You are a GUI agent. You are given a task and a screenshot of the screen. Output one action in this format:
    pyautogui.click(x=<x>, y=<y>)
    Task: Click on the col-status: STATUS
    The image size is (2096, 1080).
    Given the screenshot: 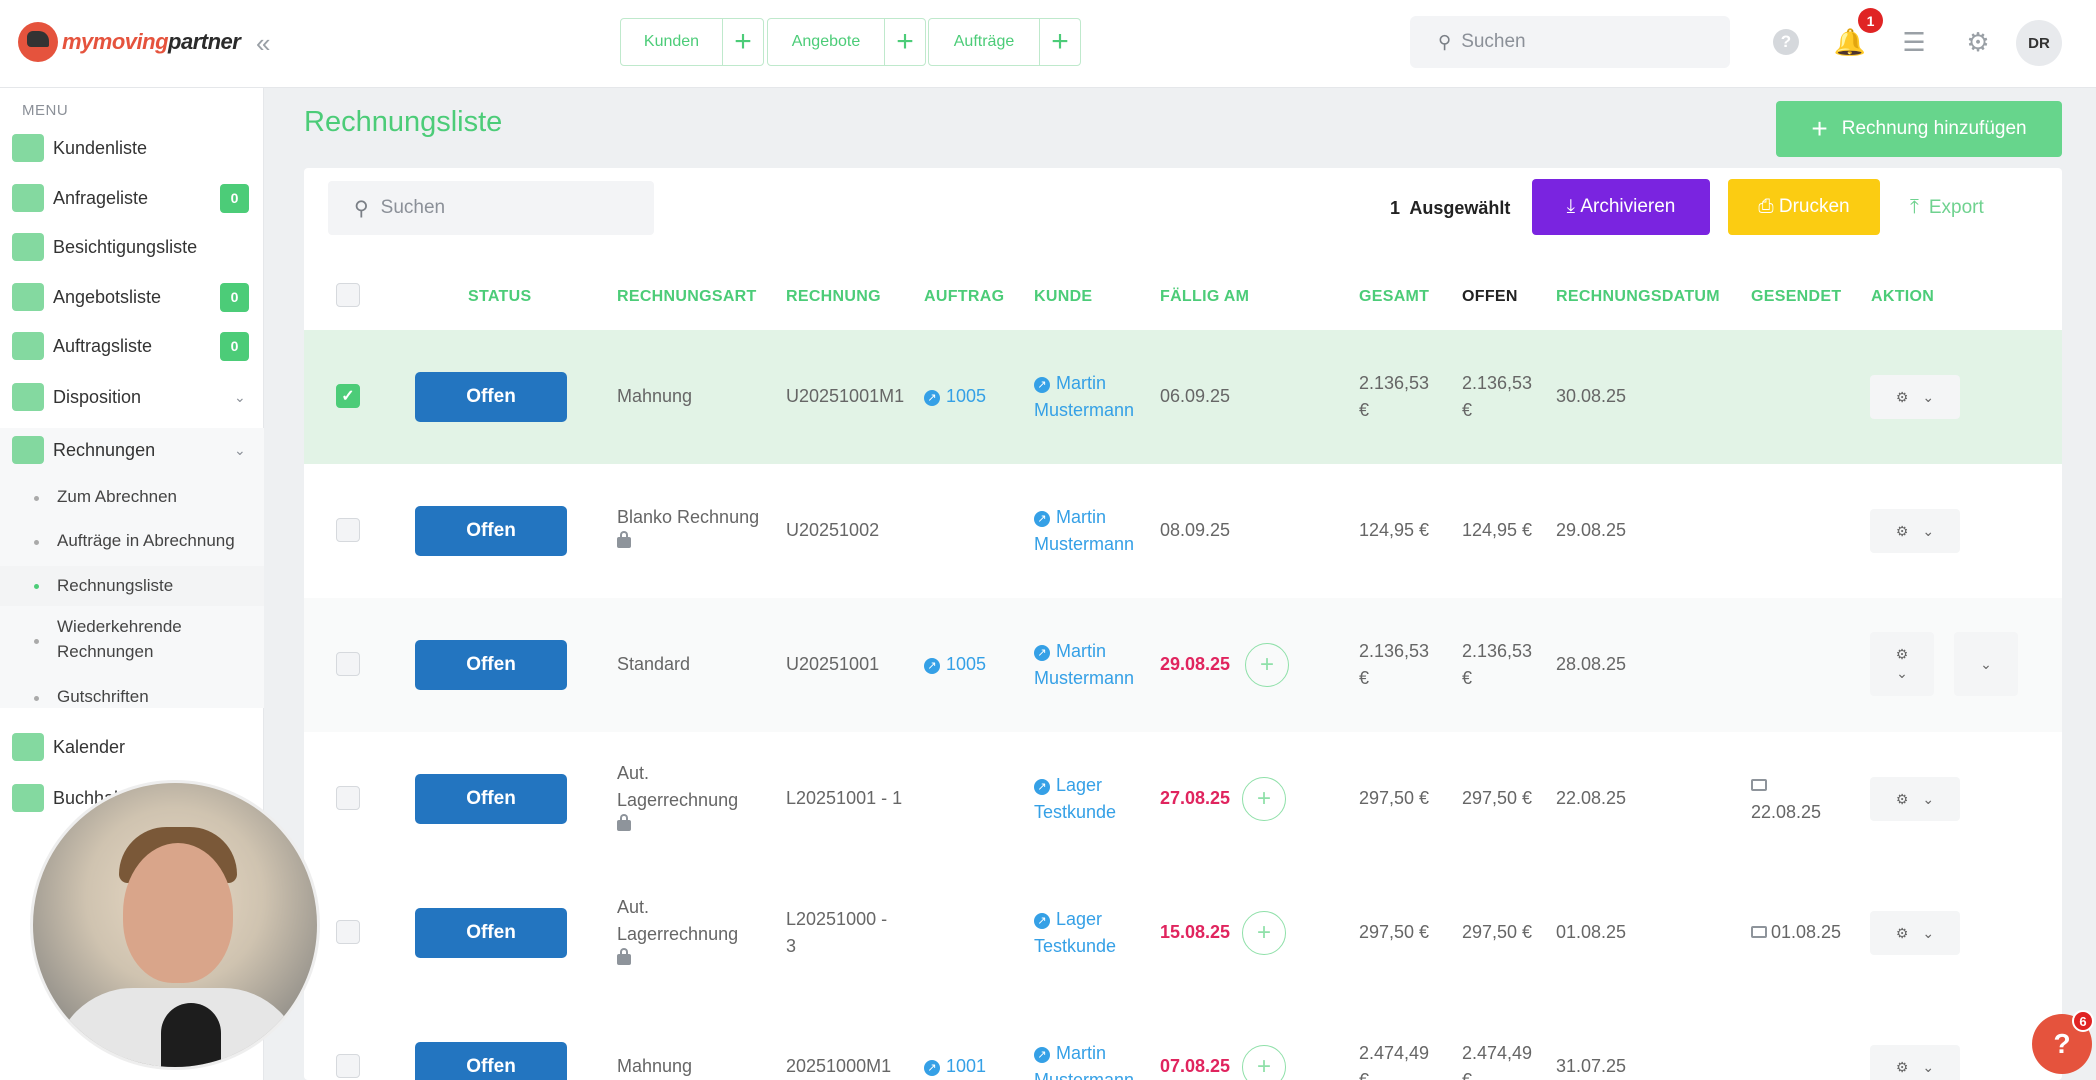 What is the action you would take?
    pyautogui.click(x=499, y=297)
    